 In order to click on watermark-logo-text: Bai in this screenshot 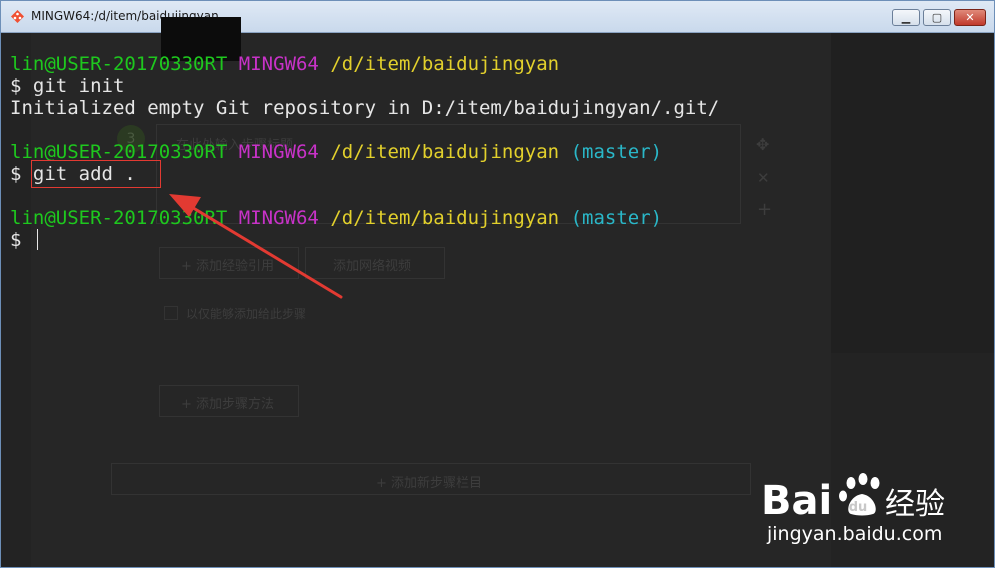, I will do `click(796, 501)`.